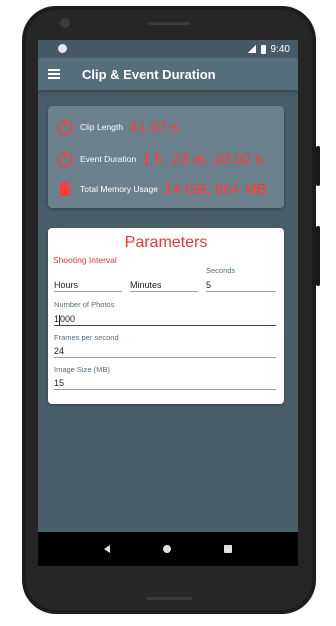 This screenshot has width=336, height=626. What do you see at coordinates (169, 598) in the screenshot?
I see `bottom-speaker` at bounding box center [169, 598].